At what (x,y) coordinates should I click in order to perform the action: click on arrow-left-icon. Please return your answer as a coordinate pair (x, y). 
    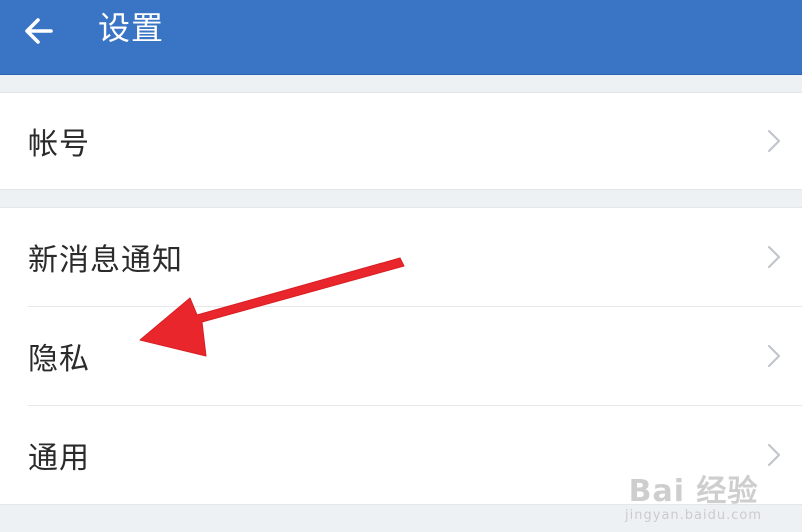
    Looking at the image, I should click on (39, 31).